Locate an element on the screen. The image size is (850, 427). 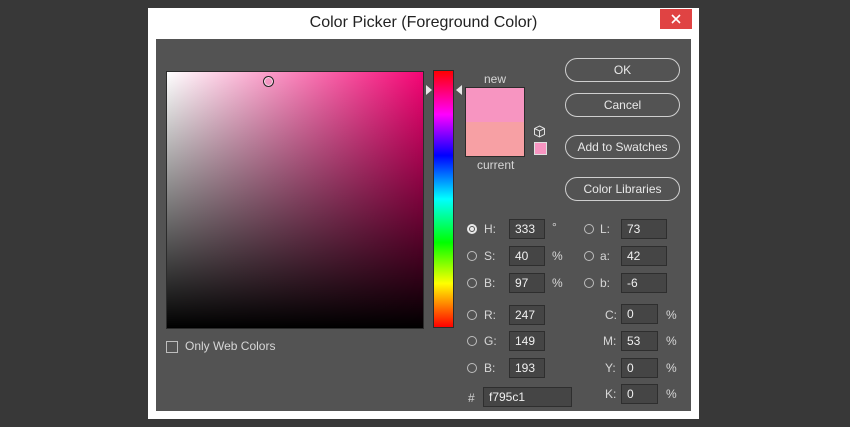
label-a: a: is located at coordinates (605, 256).